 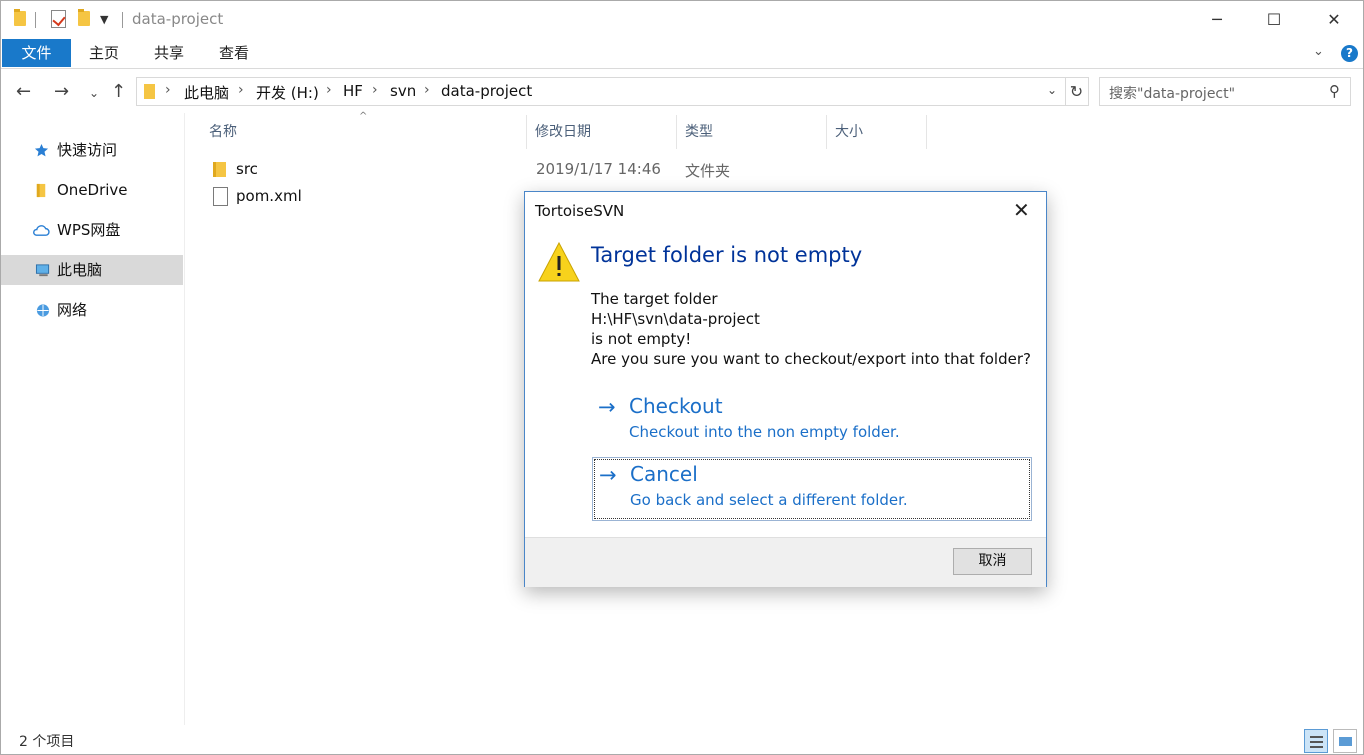 I want to click on message-line: The target folder, so click(x=654, y=299).